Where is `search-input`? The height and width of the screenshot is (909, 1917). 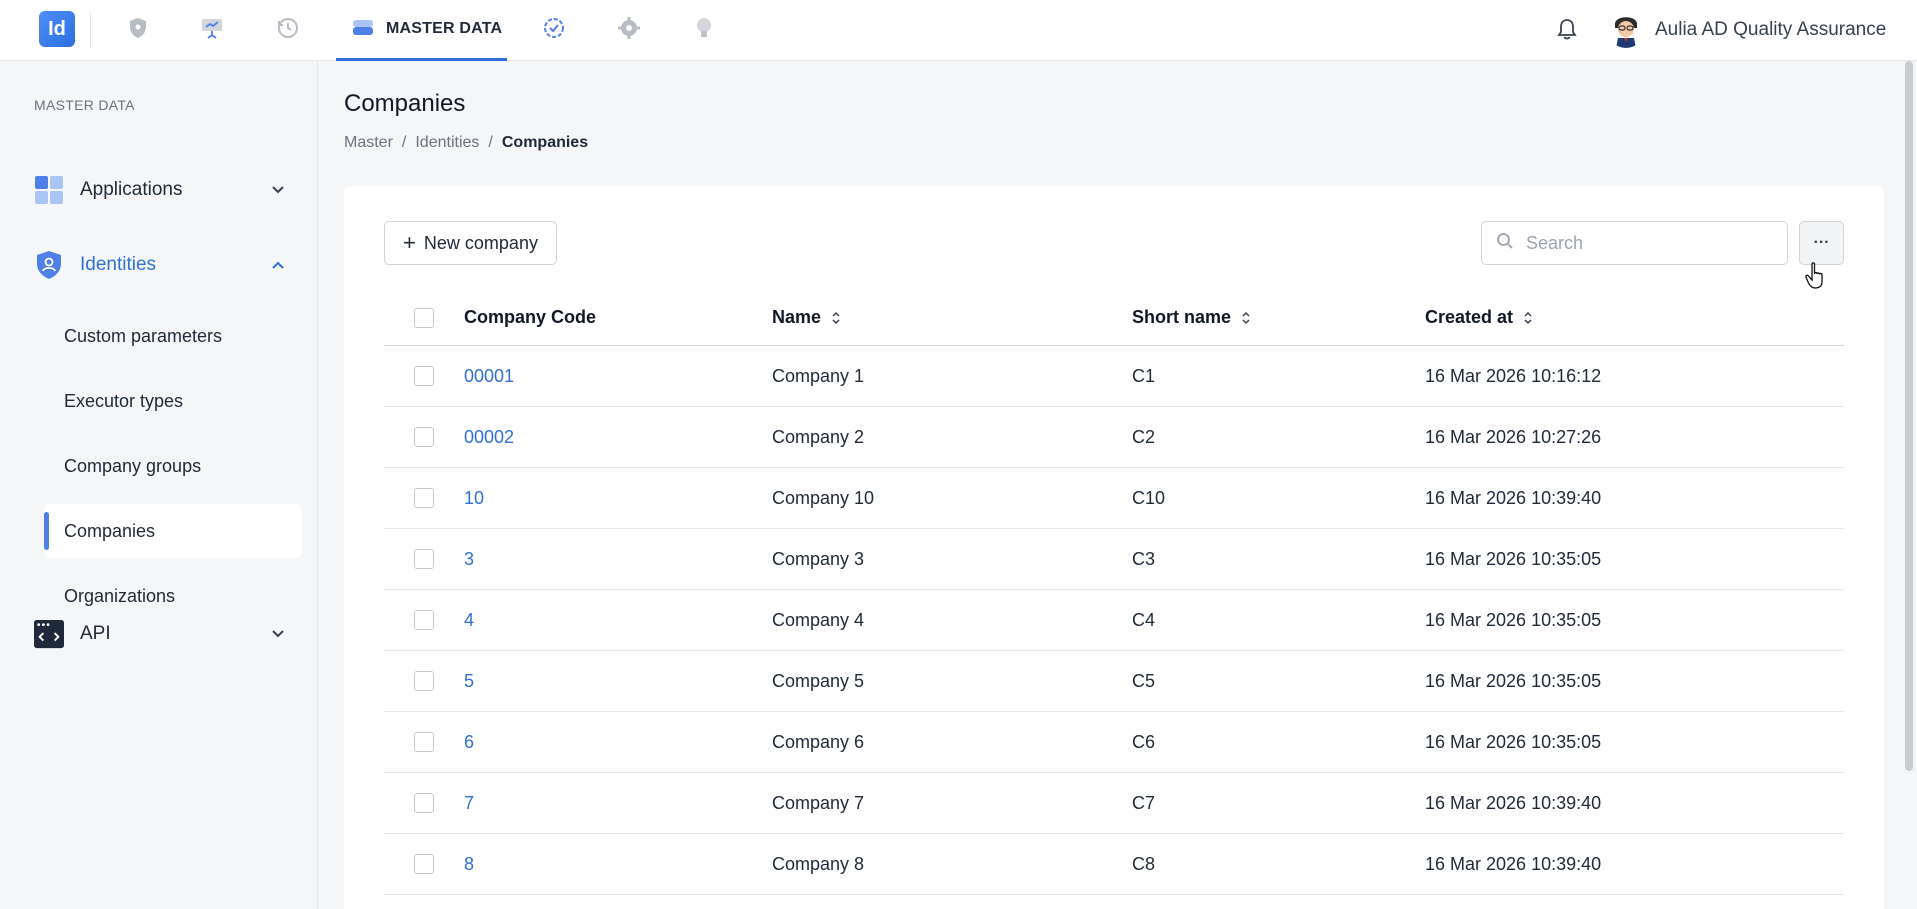 search-input is located at coordinates (1646, 243).